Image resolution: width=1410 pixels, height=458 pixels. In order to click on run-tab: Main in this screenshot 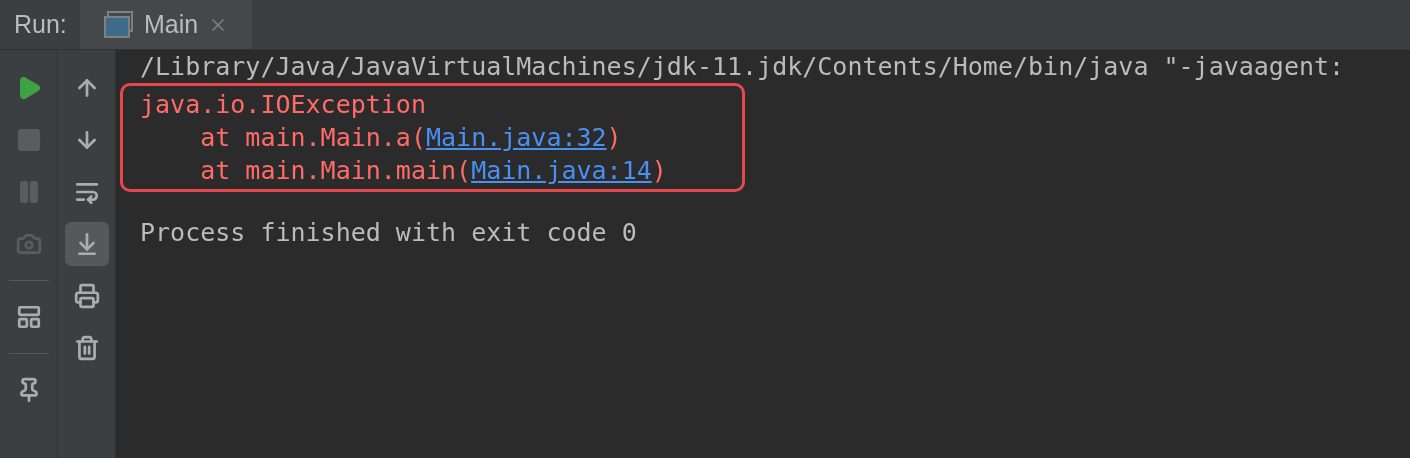, I will do `click(166, 24)`.